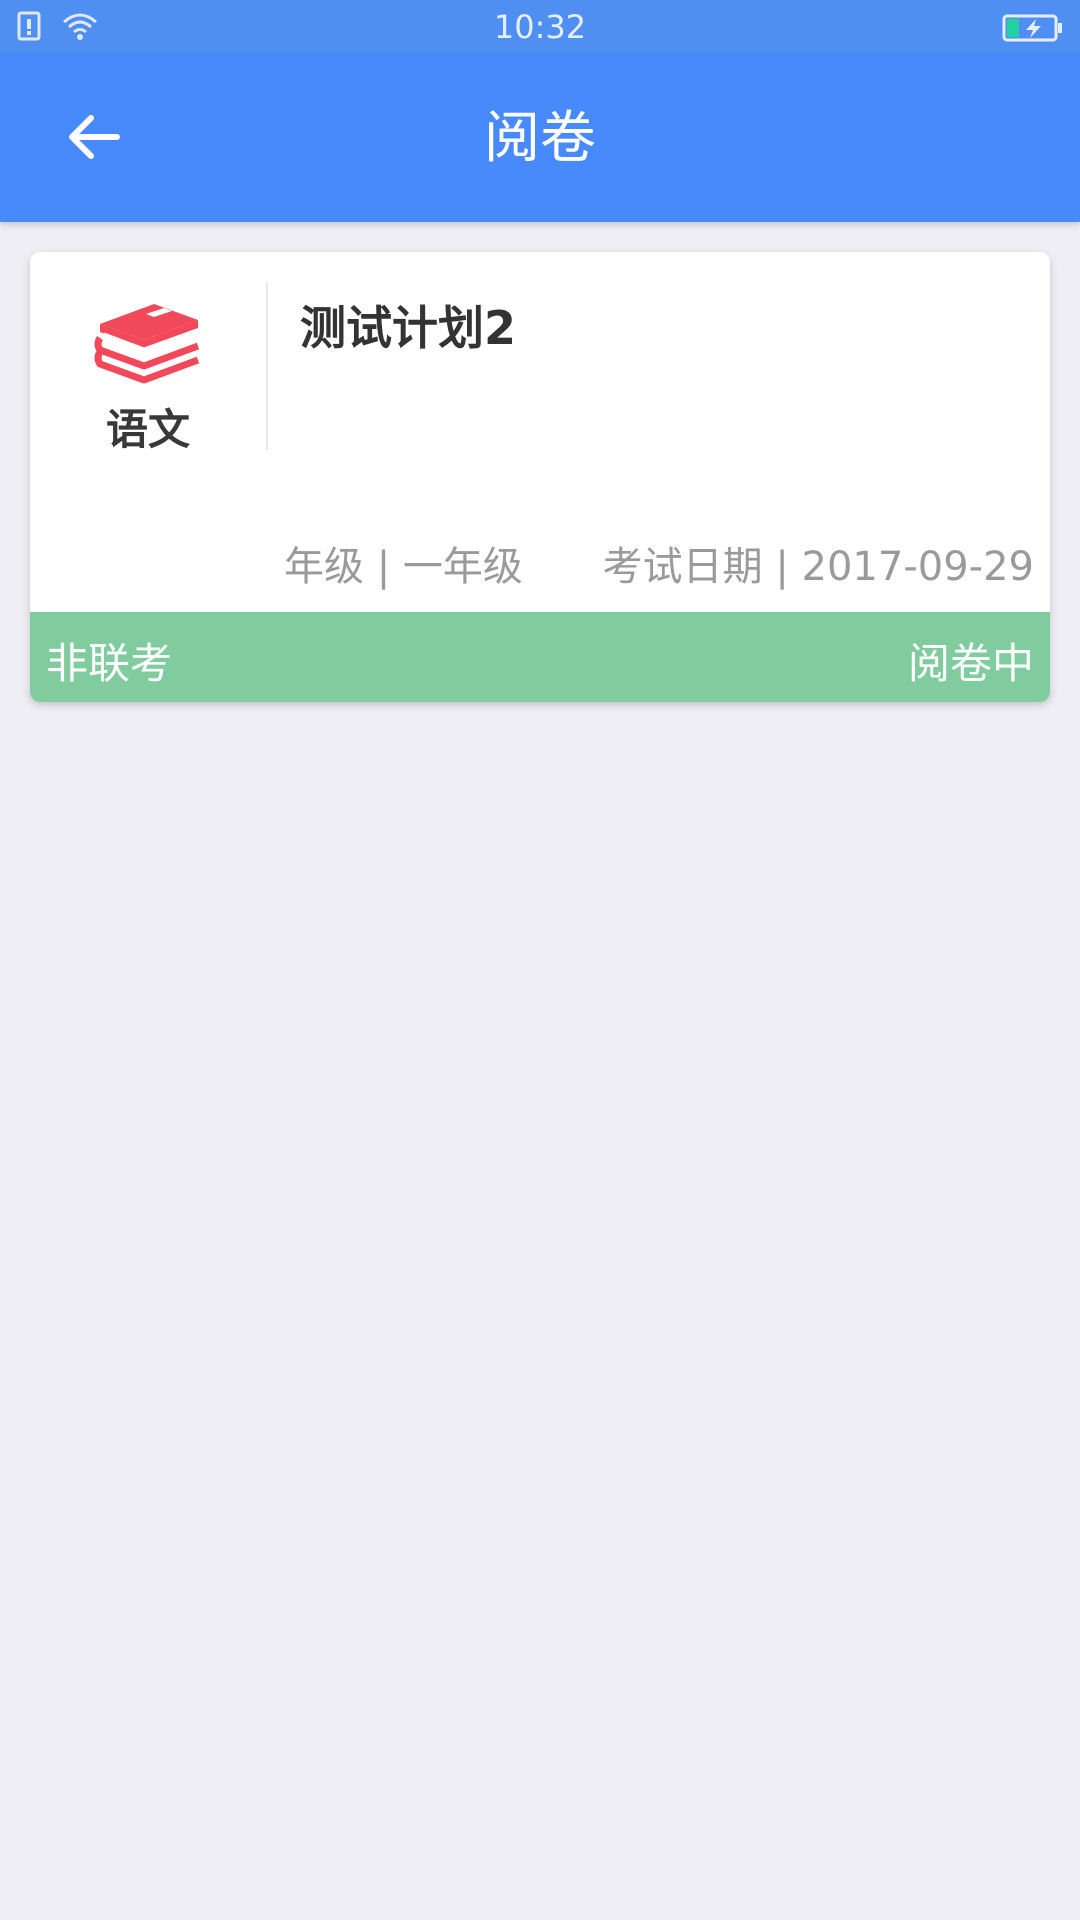 This screenshot has width=1080, height=1920. Describe the element at coordinates (408, 328) in the screenshot. I see `plan-title: 测试计划2` at that location.